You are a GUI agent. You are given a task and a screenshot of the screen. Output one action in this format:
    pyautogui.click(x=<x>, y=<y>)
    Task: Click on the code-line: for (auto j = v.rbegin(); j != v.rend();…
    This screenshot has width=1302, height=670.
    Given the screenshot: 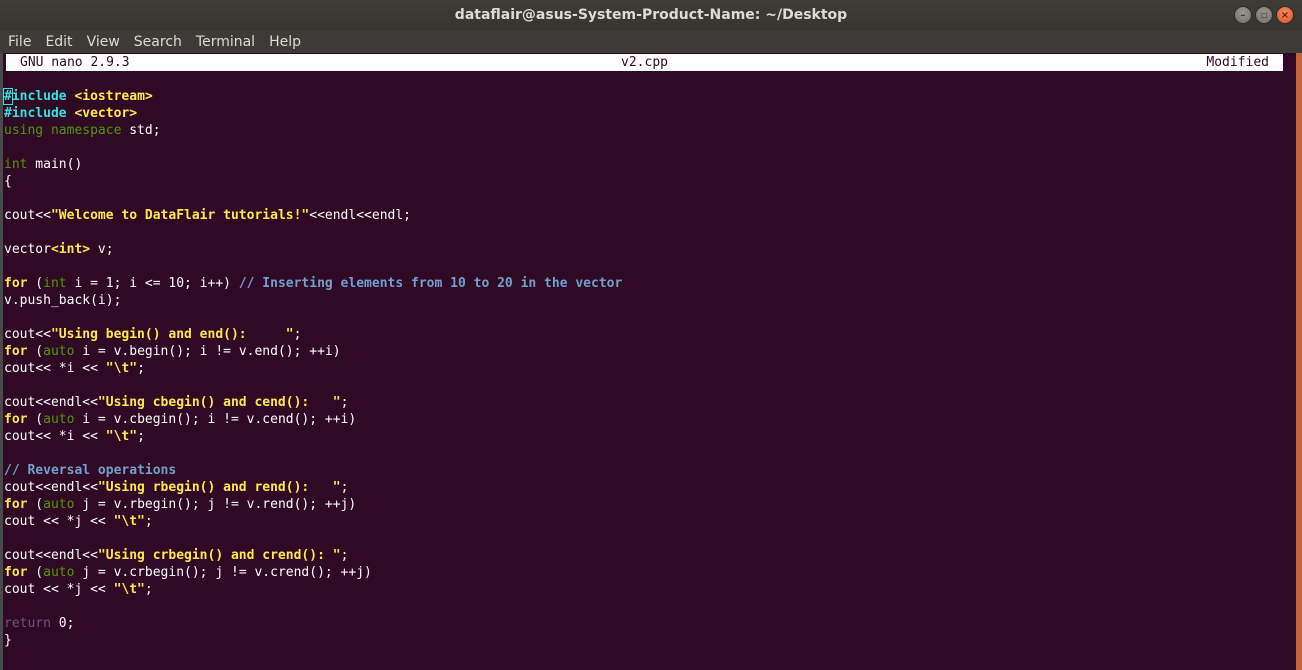 What is the action you would take?
    pyautogui.click(x=313, y=504)
    